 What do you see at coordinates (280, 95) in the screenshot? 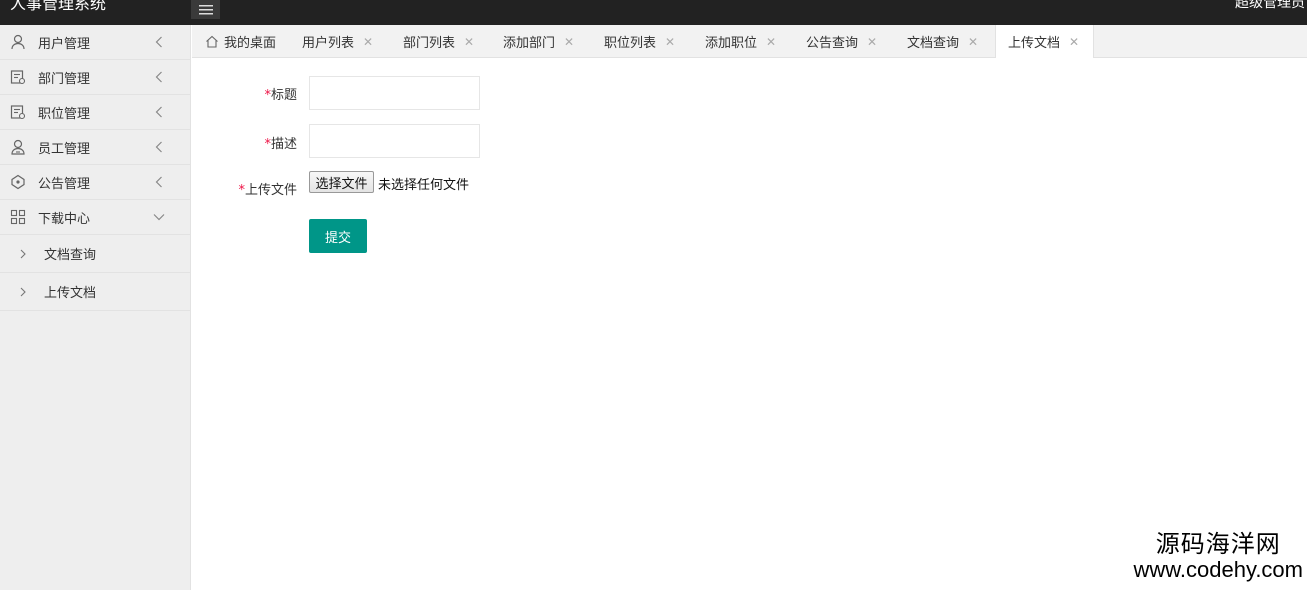
I see `title-label: *标题` at bounding box center [280, 95].